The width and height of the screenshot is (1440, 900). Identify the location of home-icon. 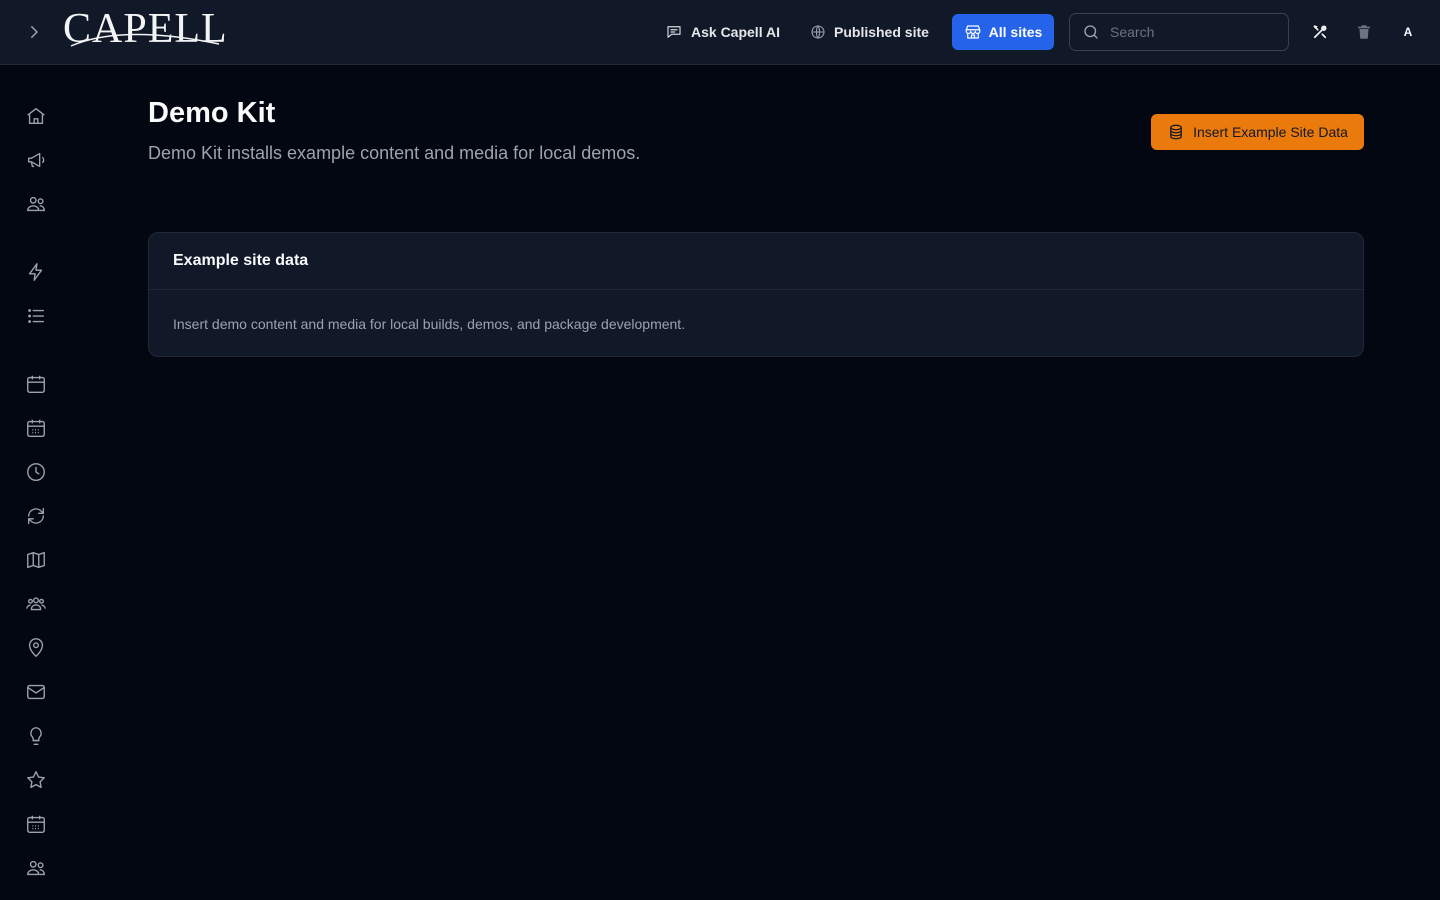
(36, 116).